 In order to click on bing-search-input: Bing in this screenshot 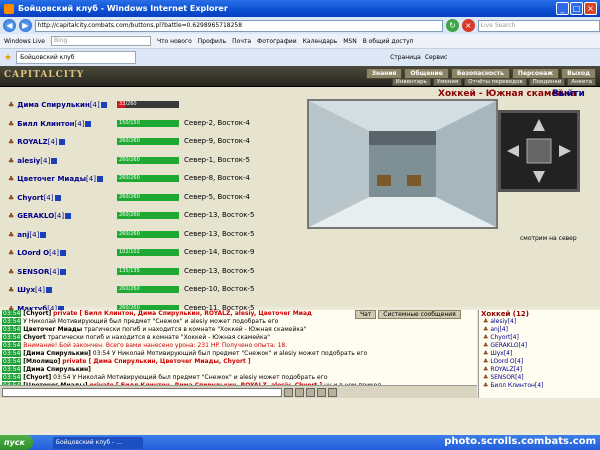, I will do `click(100, 41)`.